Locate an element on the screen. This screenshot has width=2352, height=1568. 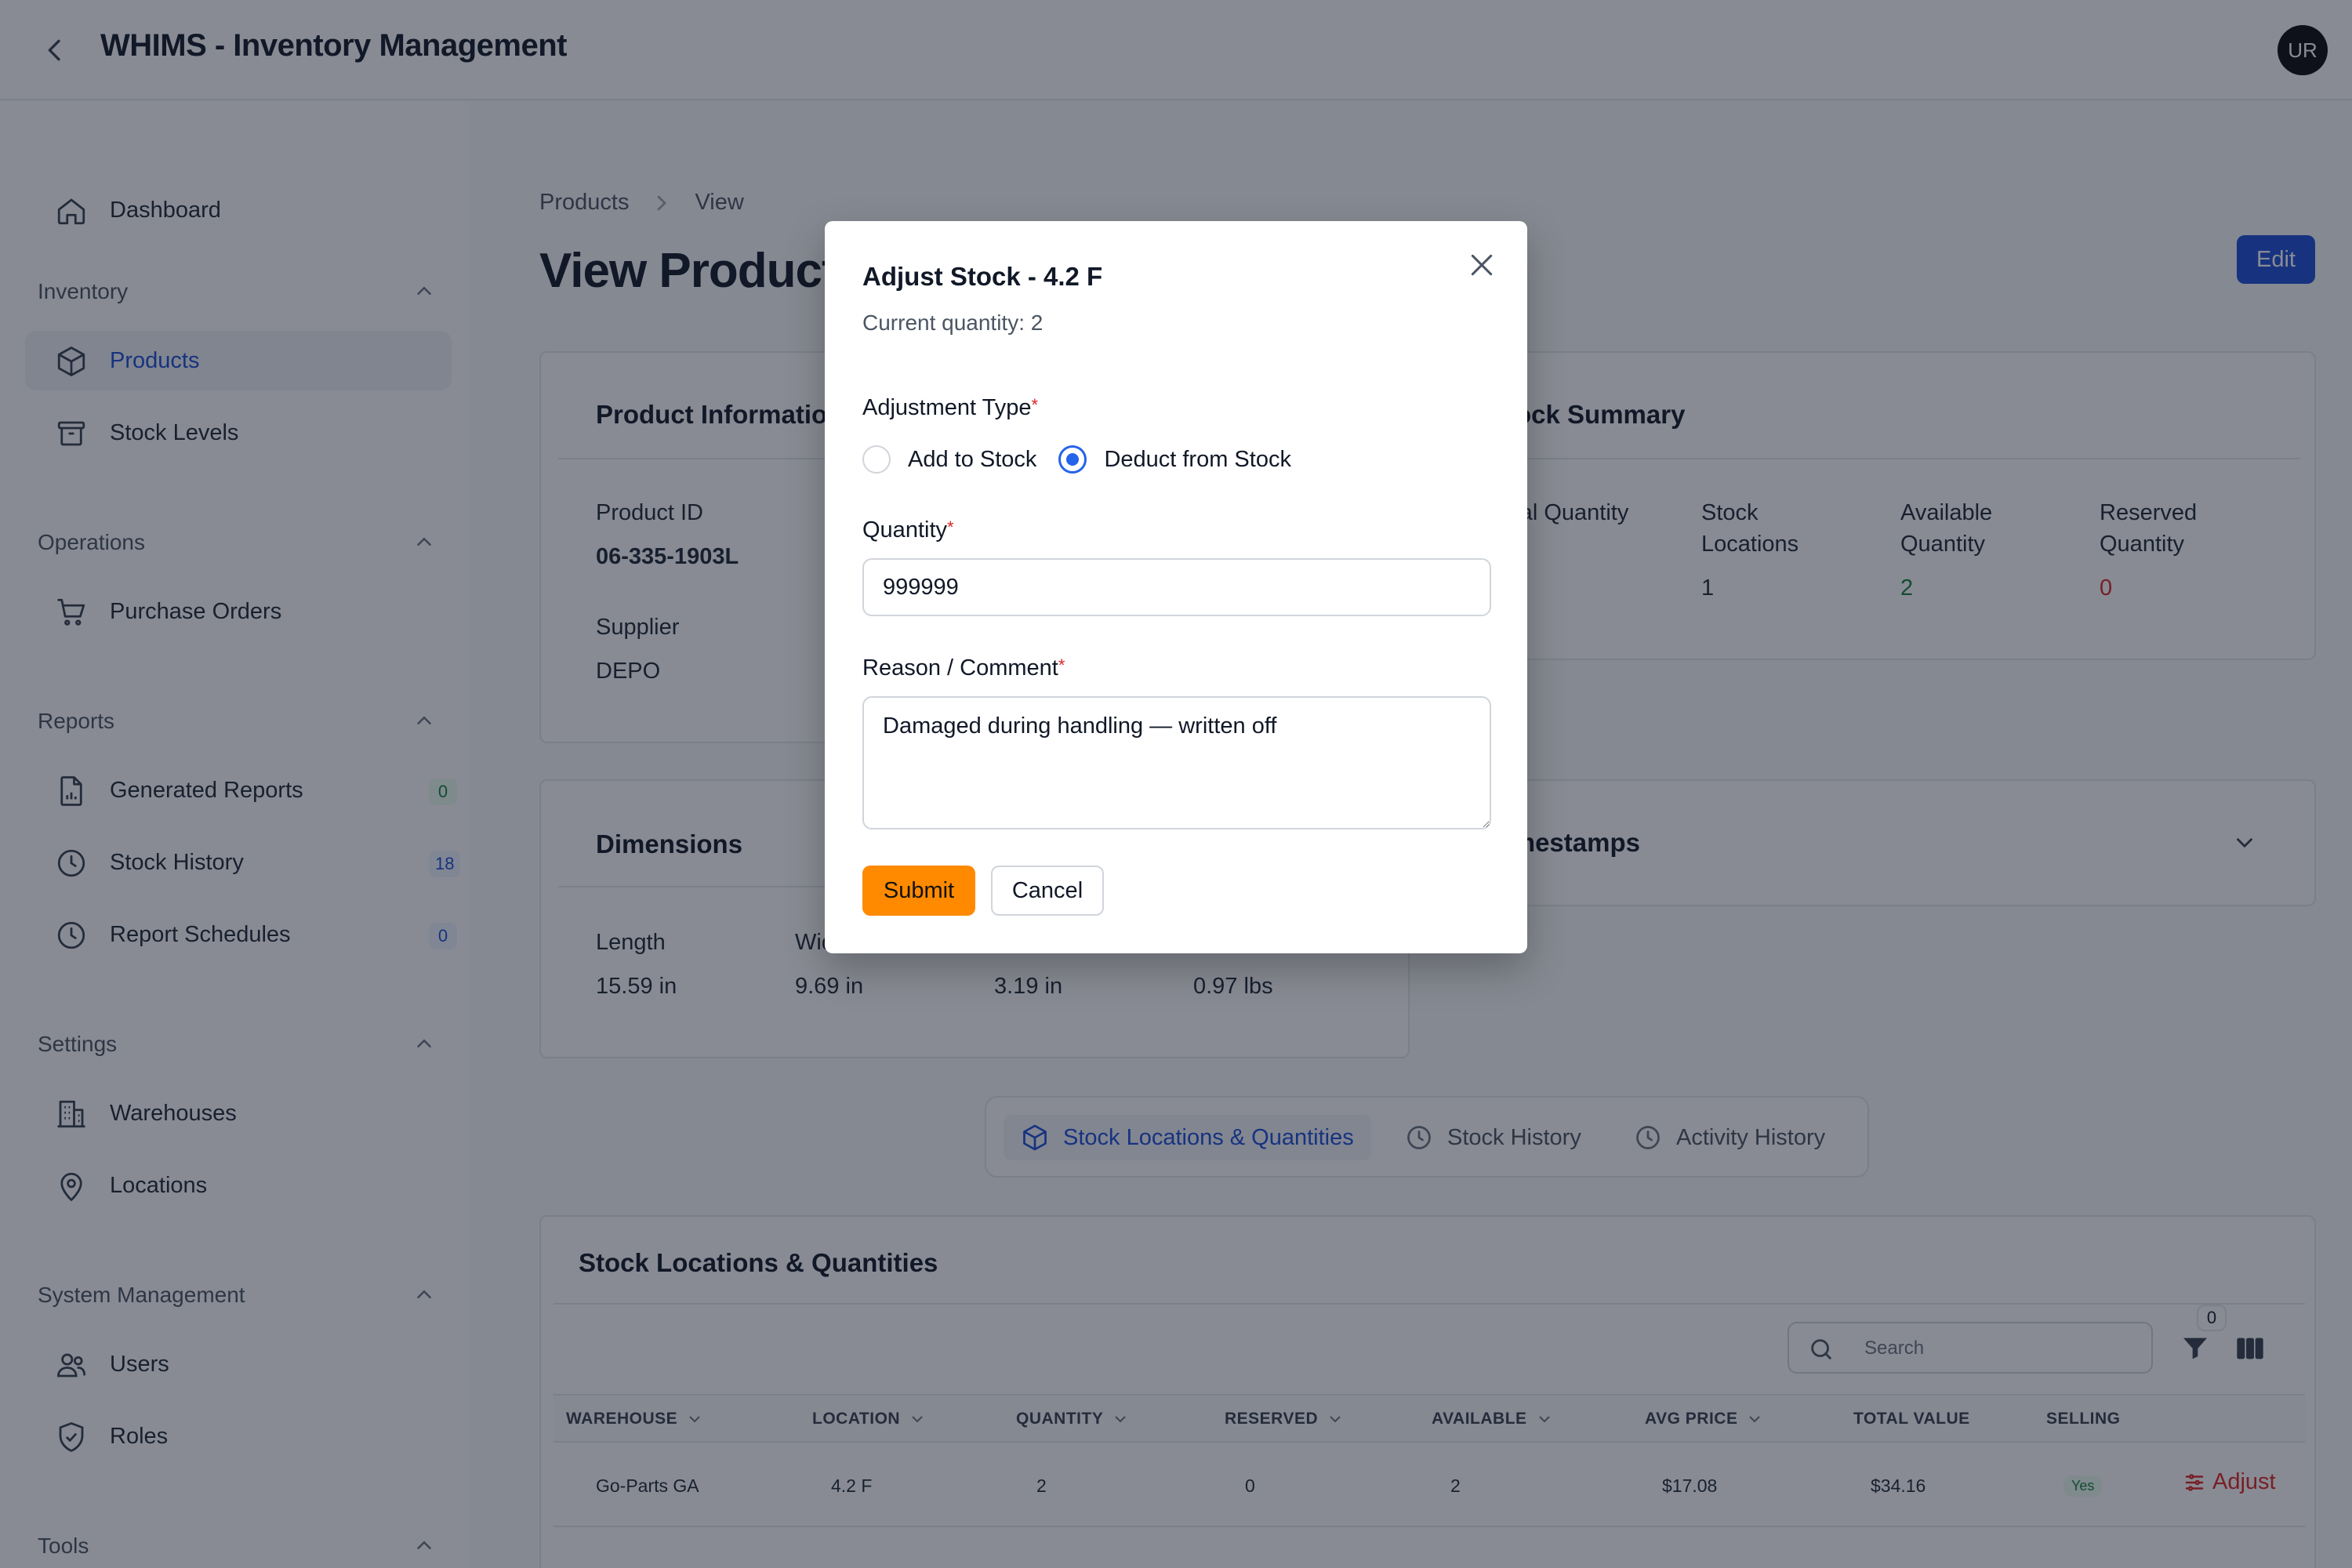
quantity-input is located at coordinates (1176, 587).